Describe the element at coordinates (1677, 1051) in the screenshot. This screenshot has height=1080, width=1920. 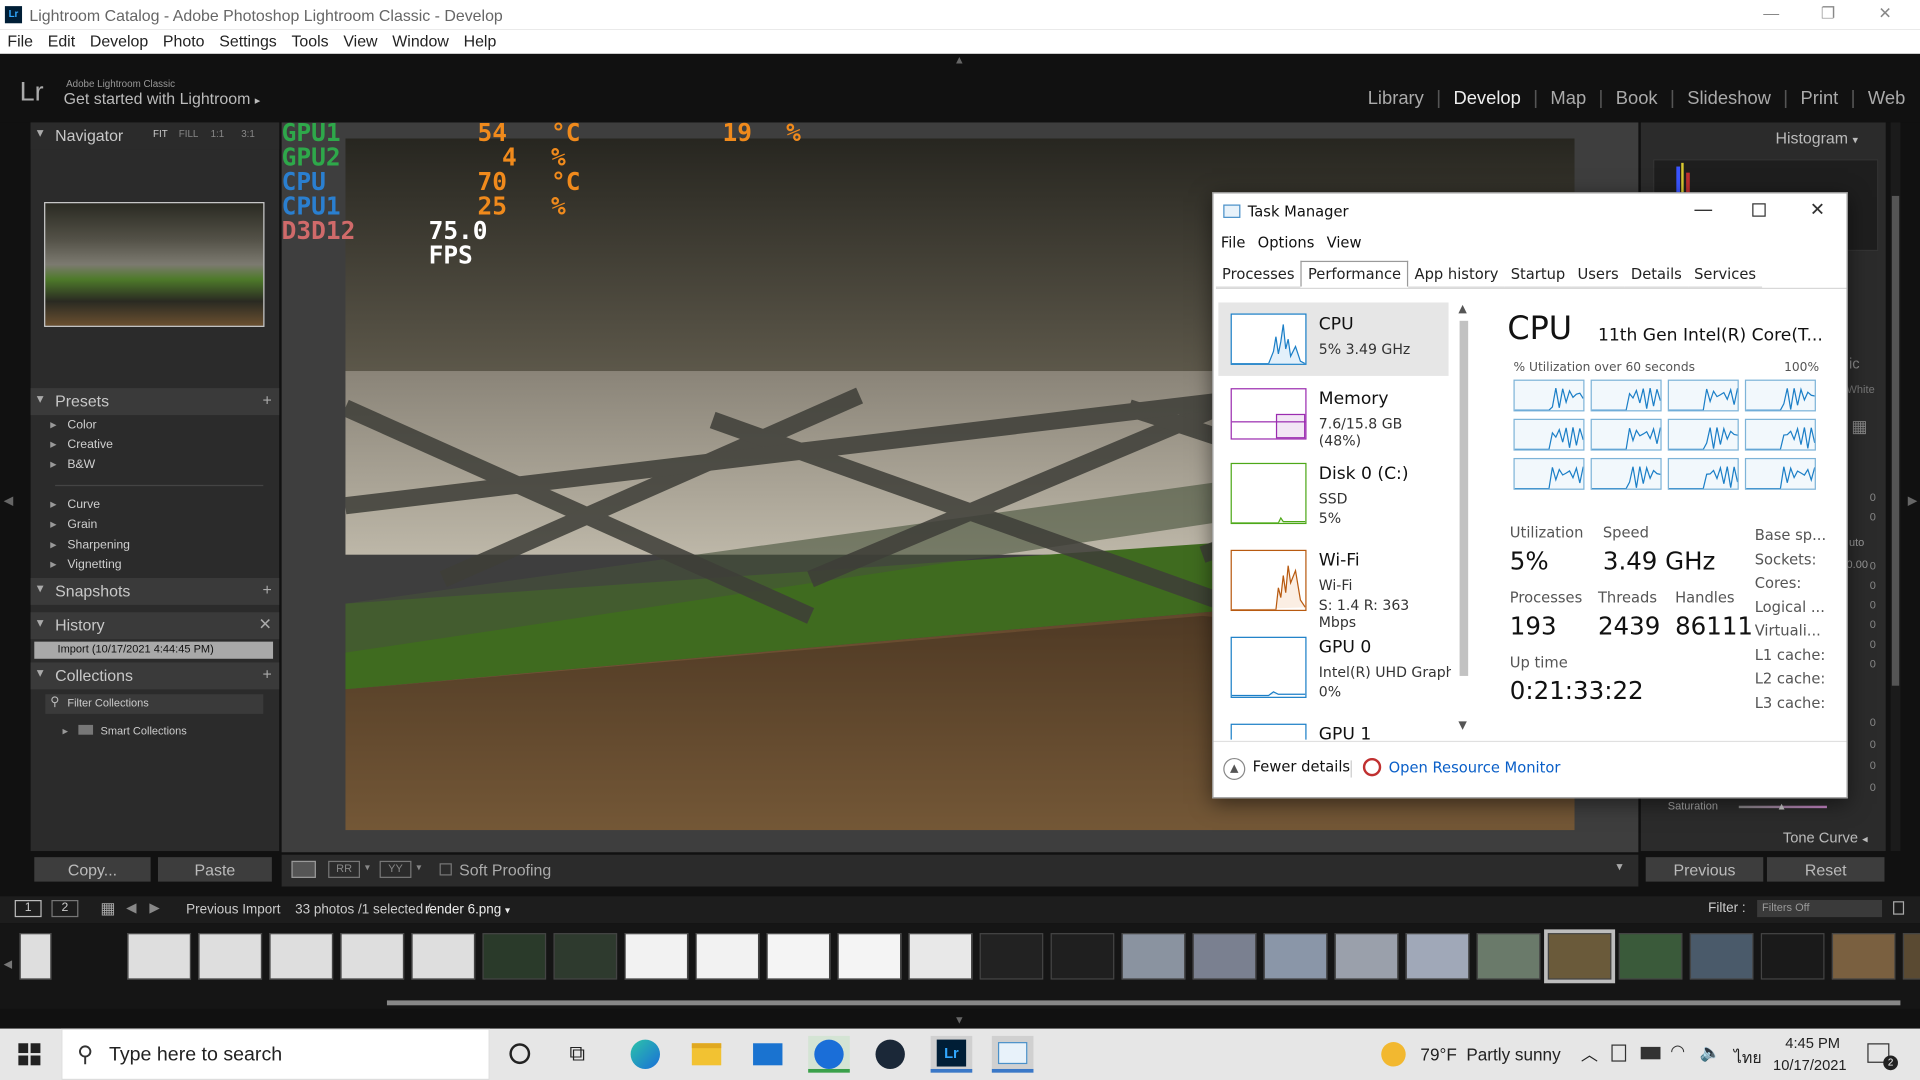
I see `wifi-icon: ◠` at that location.